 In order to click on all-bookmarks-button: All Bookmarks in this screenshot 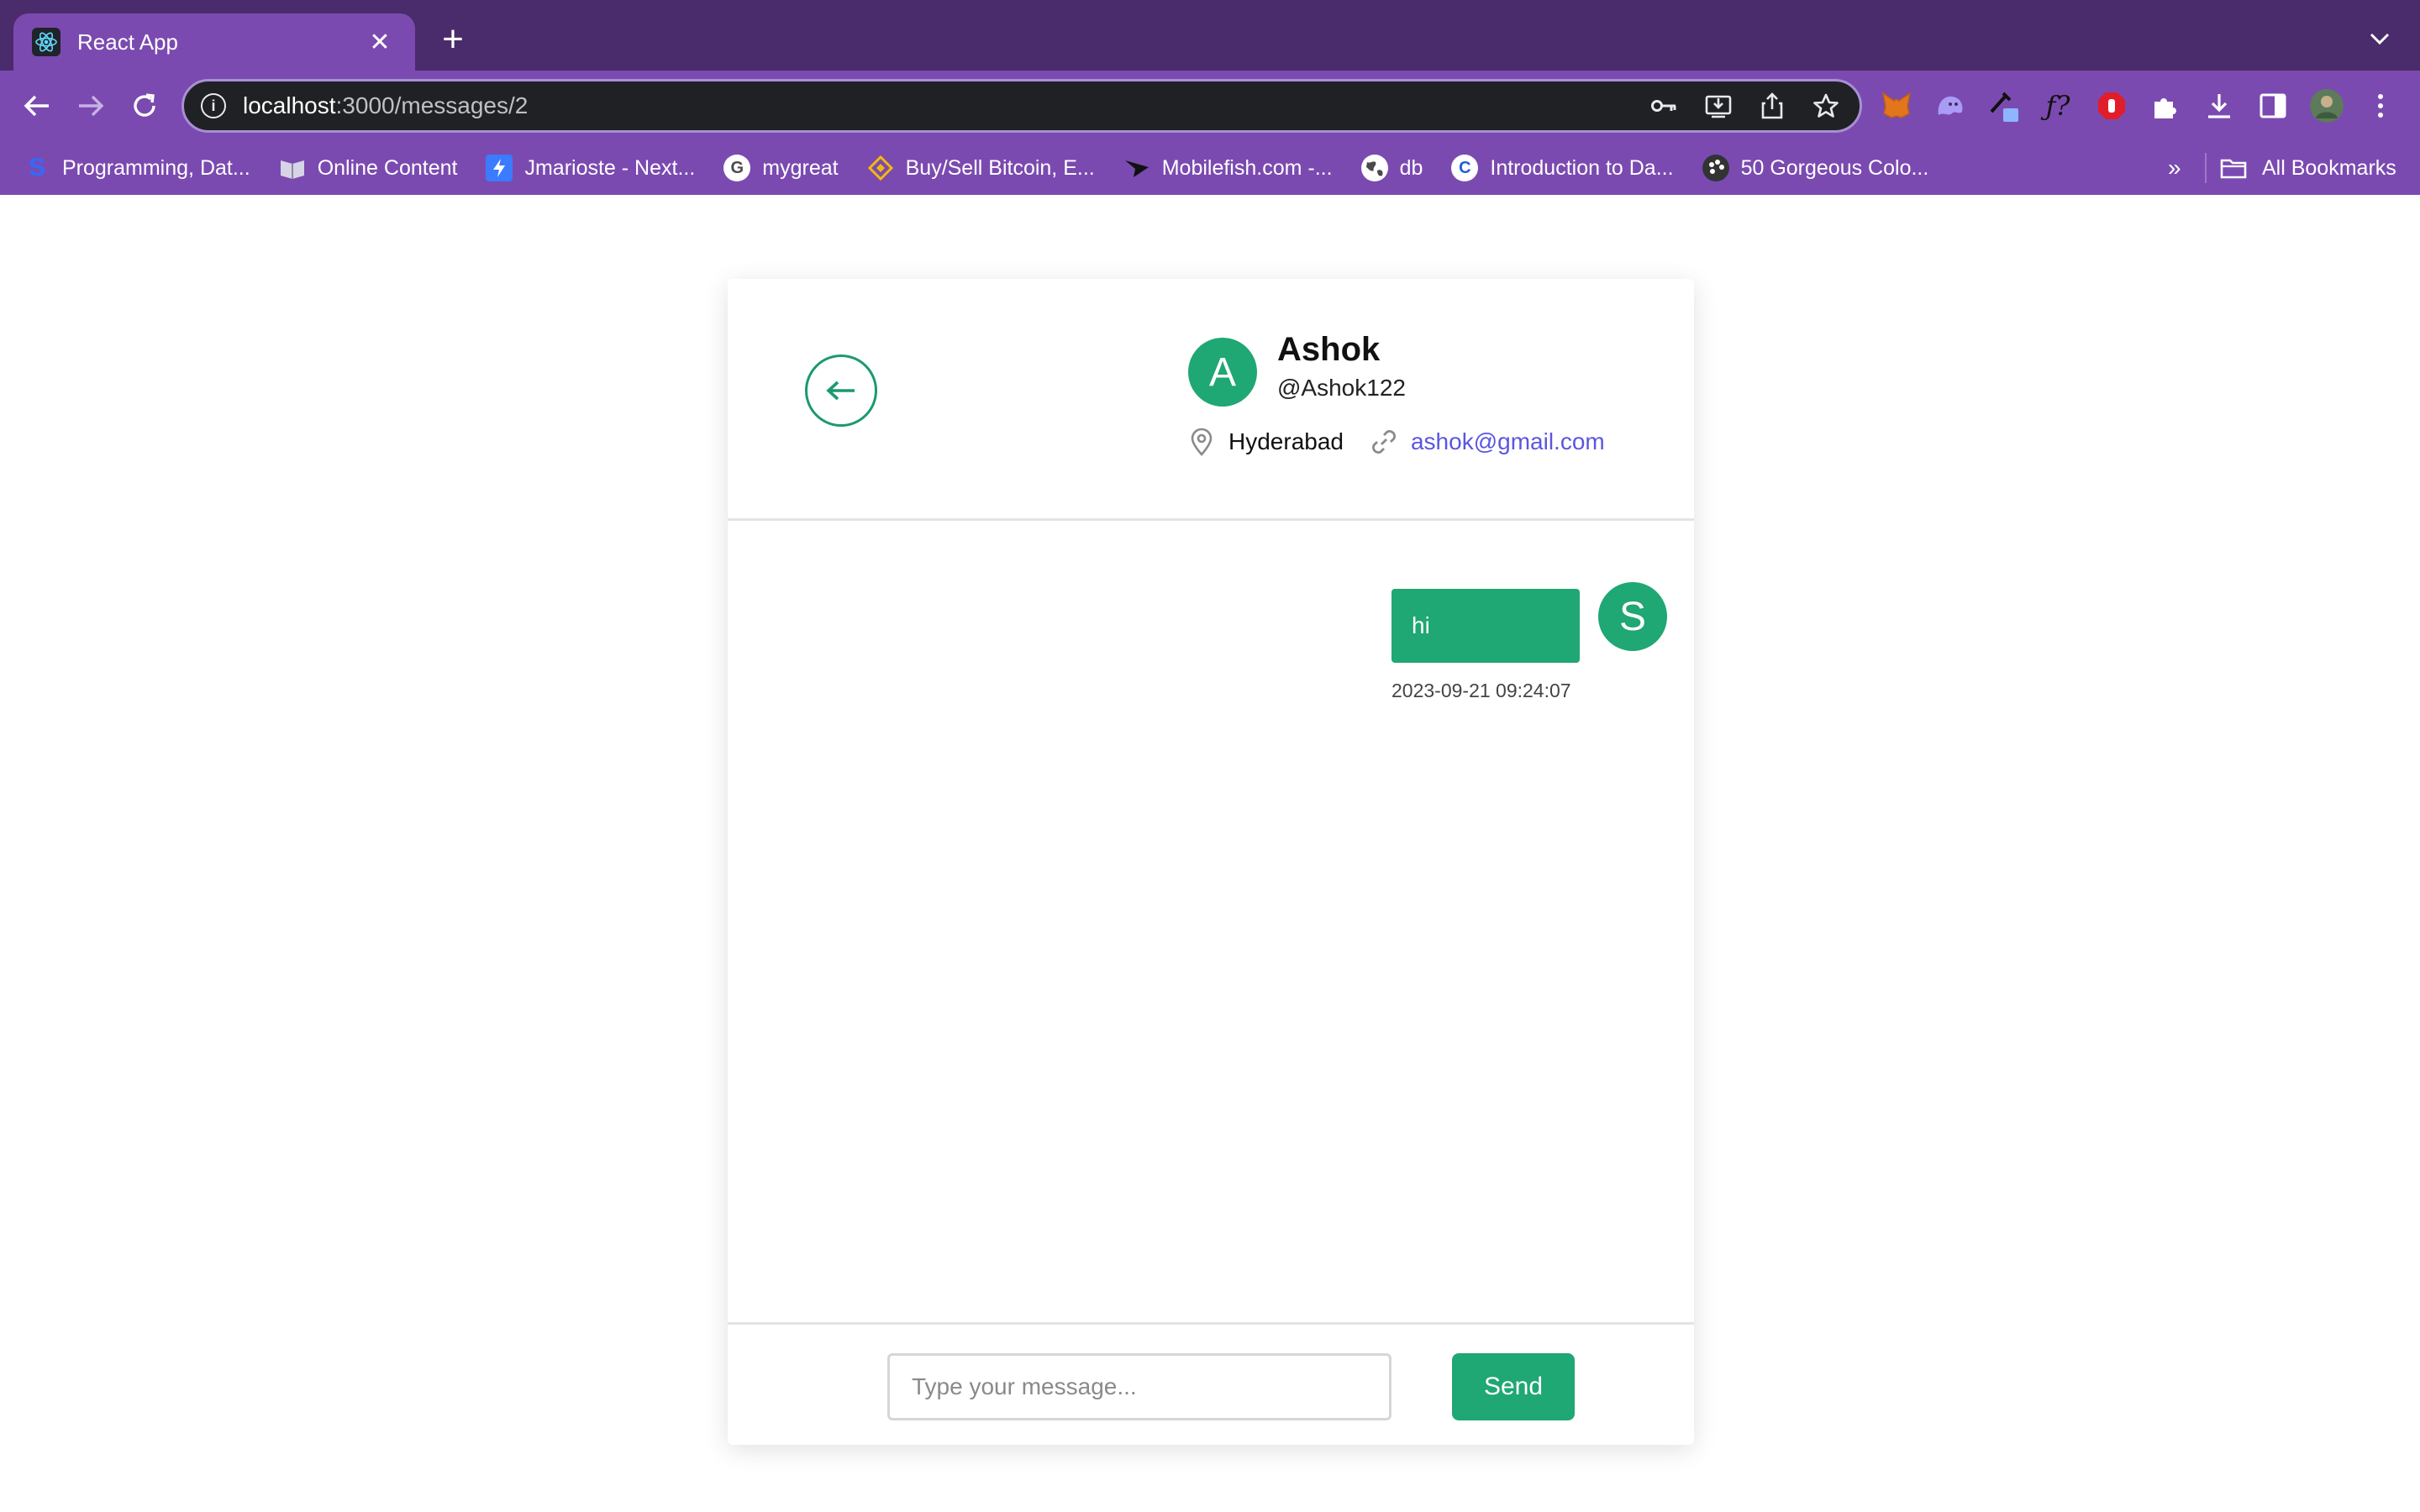, I will do `click(2308, 168)`.